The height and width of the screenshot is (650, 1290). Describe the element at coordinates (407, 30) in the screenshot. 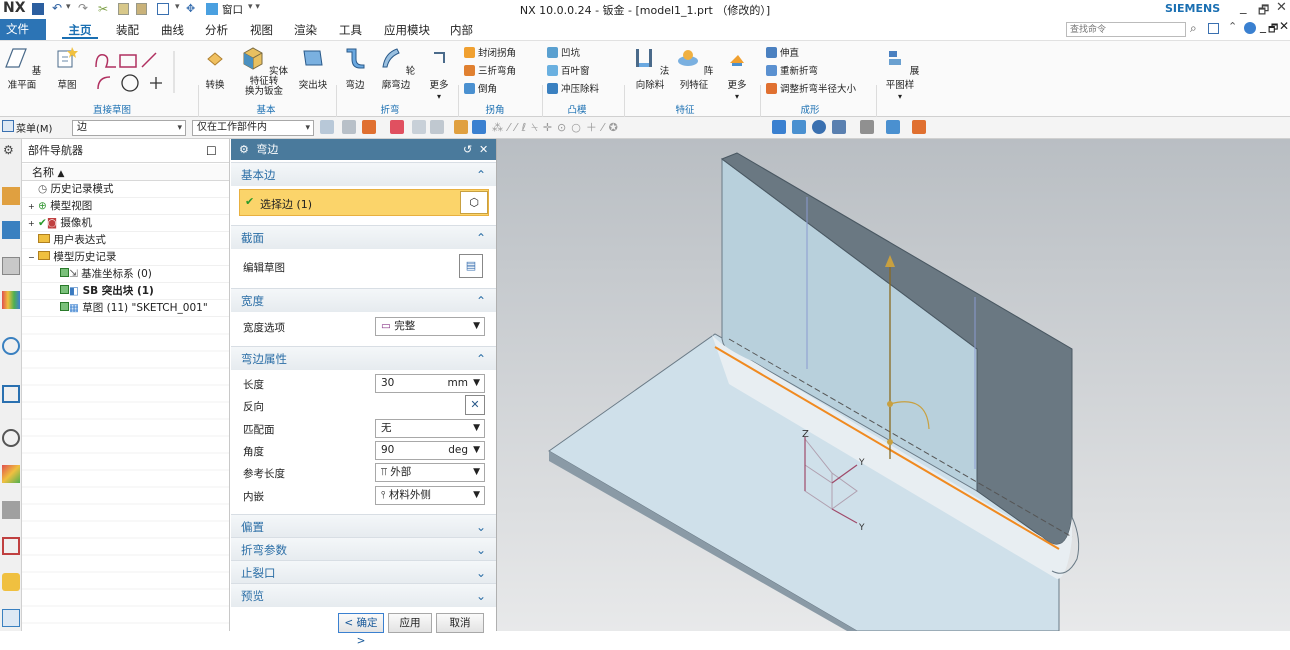

I see `tab-applications: 应用模块` at that location.